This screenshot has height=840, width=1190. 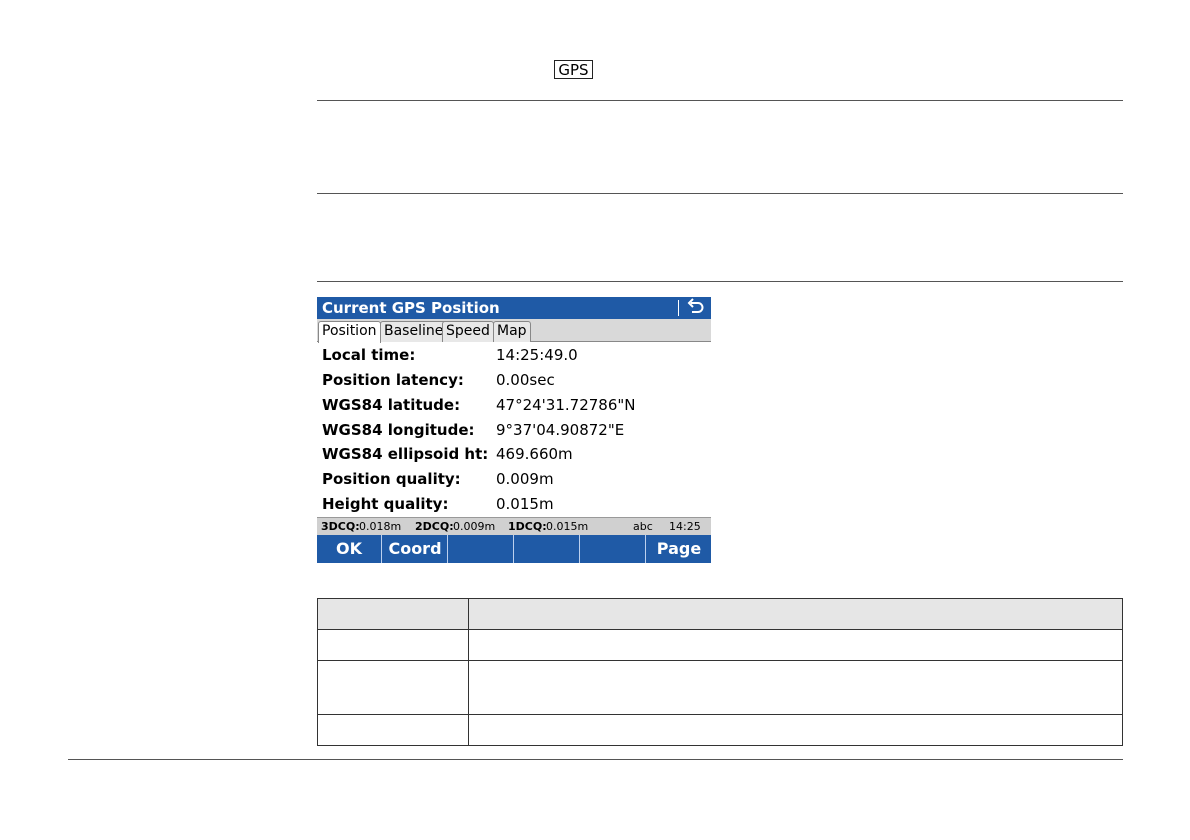 What do you see at coordinates (678, 308) in the screenshot?
I see `title-separator` at bounding box center [678, 308].